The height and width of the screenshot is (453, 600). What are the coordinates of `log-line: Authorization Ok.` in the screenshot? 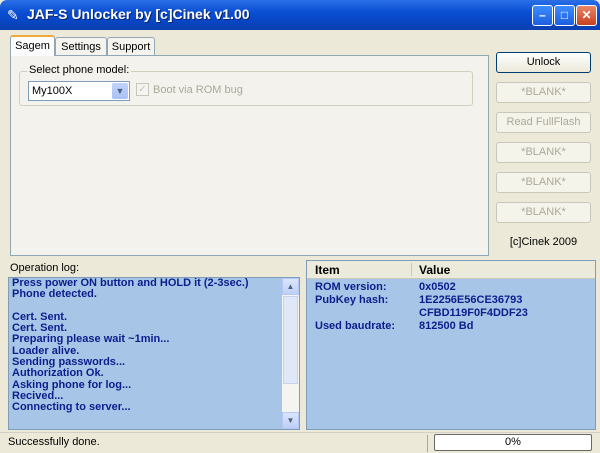 It's located at (58, 374).